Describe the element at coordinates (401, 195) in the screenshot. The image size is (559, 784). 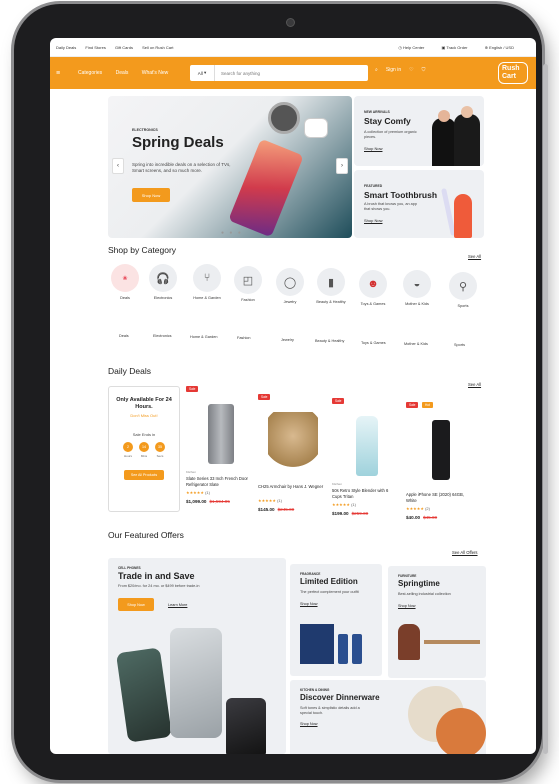
I see `promo-title: Smart Toothbrush` at that location.